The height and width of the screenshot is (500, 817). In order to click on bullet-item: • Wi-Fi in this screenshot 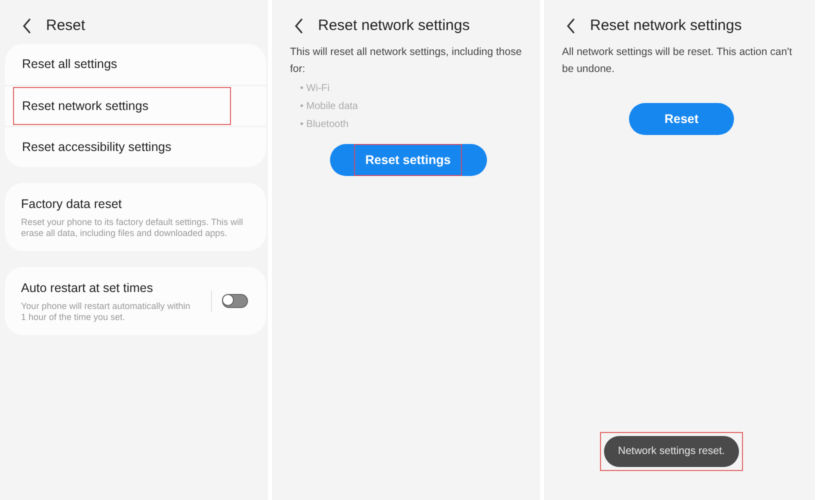, I will do `click(315, 89)`.